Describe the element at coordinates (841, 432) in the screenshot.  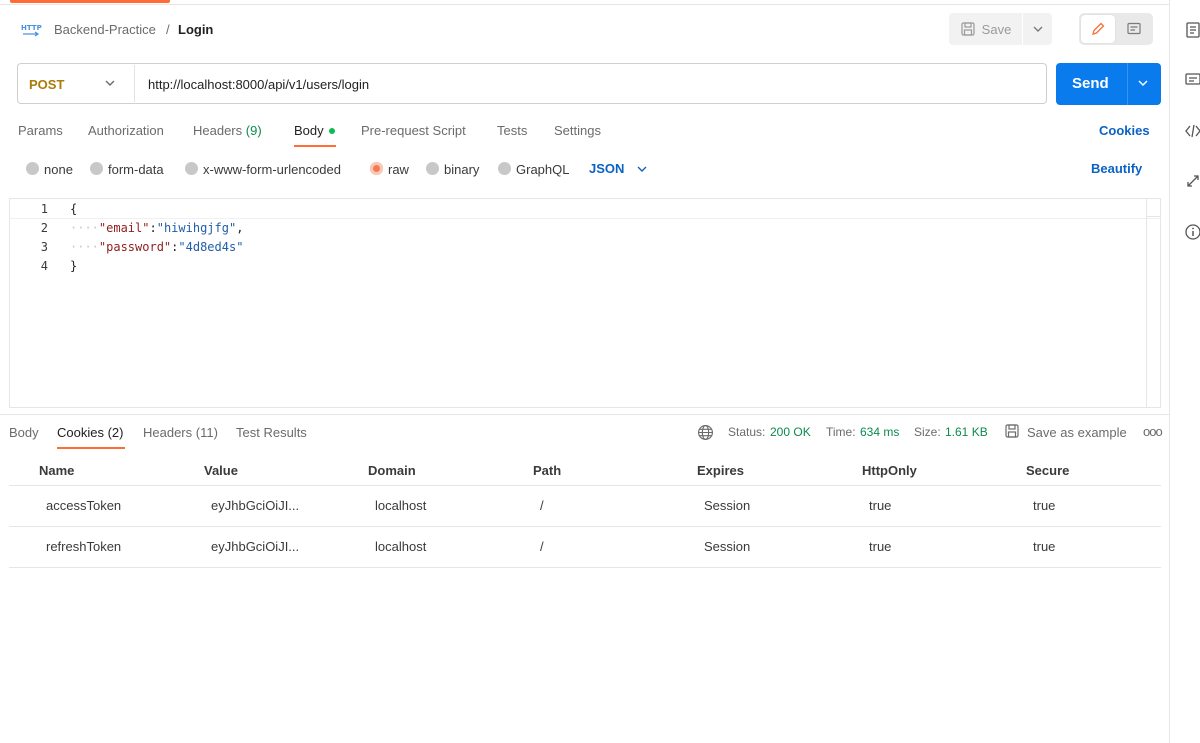
I see `time-label: Time:` at that location.